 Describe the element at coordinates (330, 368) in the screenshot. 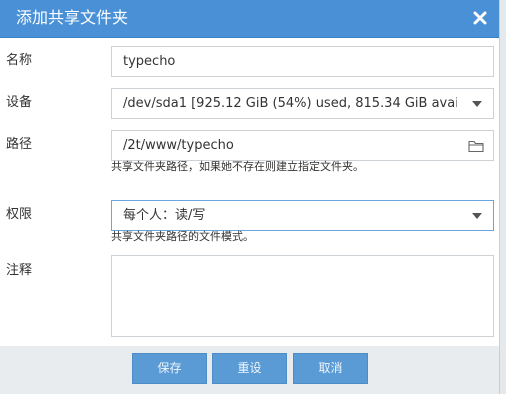

I see `cancel-button: 取消` at that location.